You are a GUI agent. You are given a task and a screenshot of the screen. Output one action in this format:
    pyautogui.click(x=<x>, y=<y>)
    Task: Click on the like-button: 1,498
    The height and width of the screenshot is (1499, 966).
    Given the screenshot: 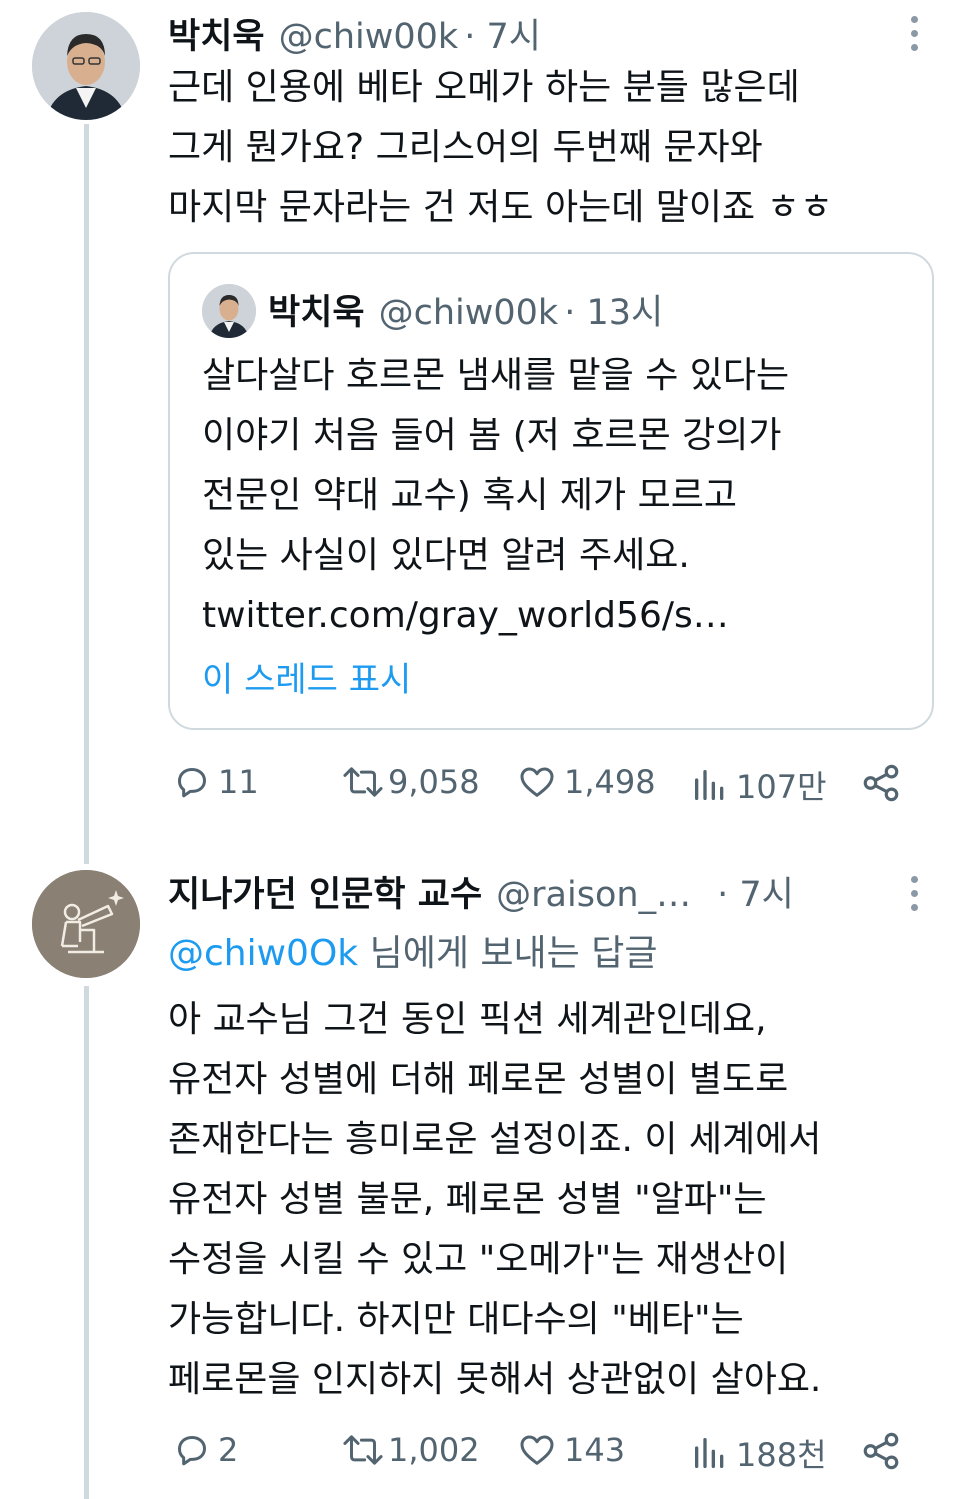 What is the action you would take?
    pyautogui.click(x=586, y=782)
    